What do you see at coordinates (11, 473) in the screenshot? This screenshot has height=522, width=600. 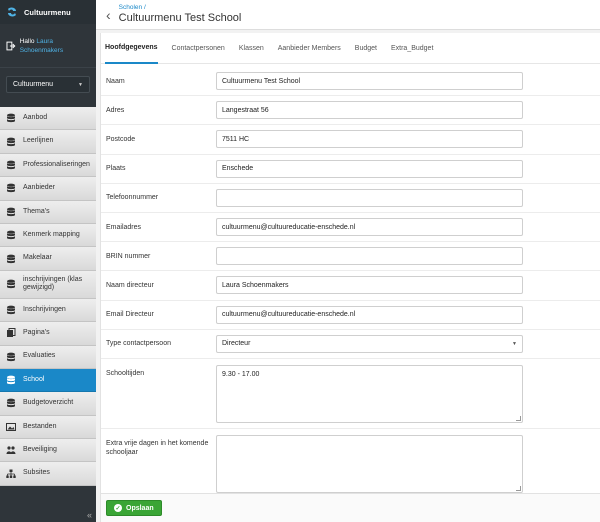 I see `sitemap-icon` at bounding box center [11, 473].